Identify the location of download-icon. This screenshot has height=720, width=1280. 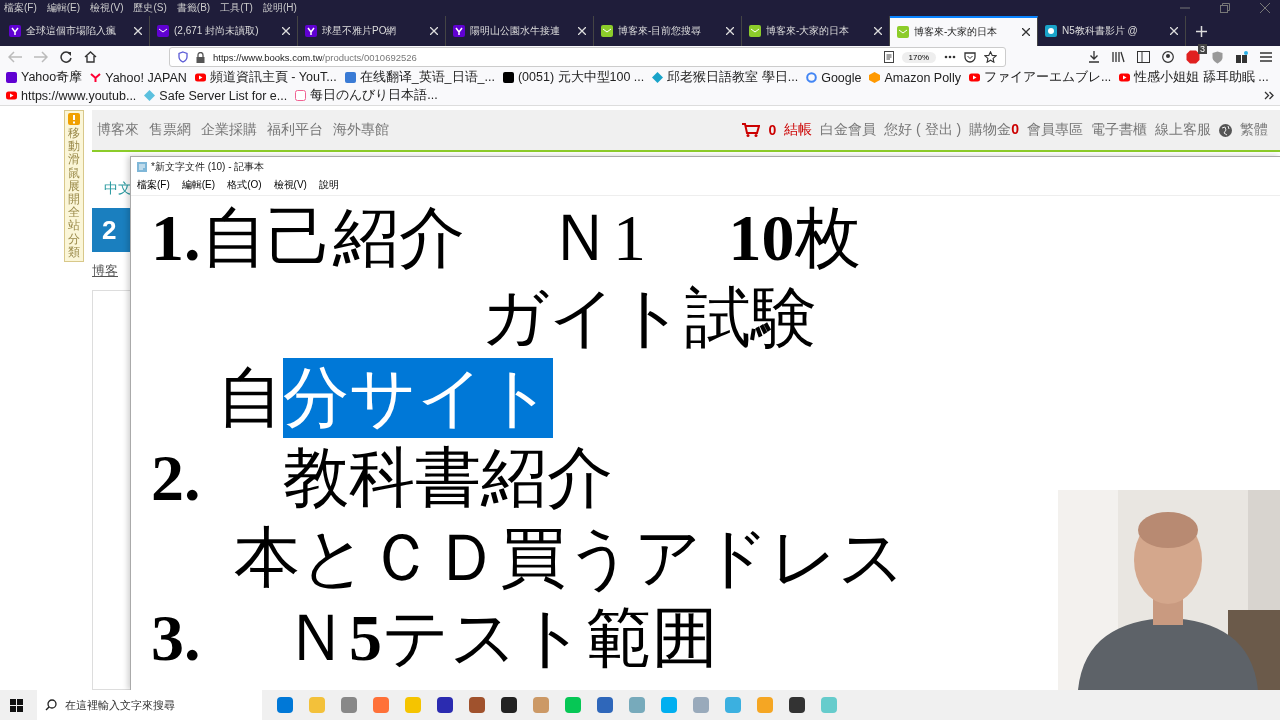
(1094, 57).